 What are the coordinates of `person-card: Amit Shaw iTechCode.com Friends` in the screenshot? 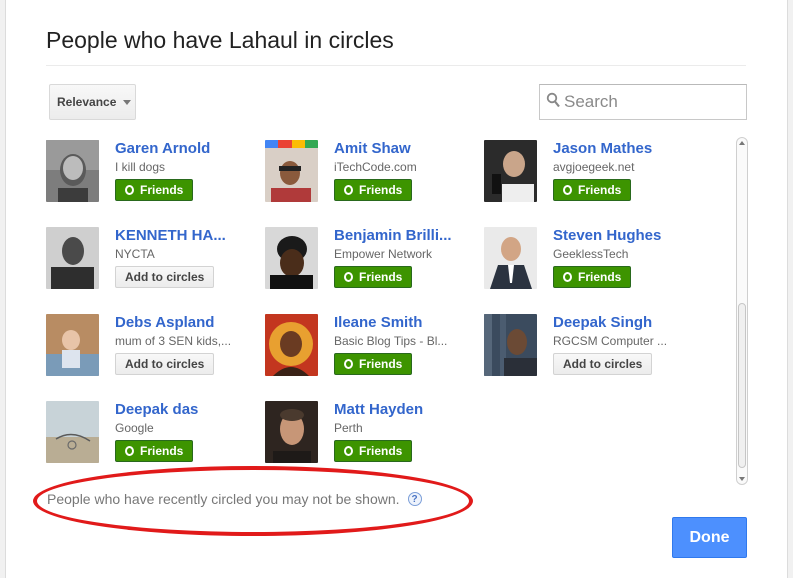 It's located at (372, 175).